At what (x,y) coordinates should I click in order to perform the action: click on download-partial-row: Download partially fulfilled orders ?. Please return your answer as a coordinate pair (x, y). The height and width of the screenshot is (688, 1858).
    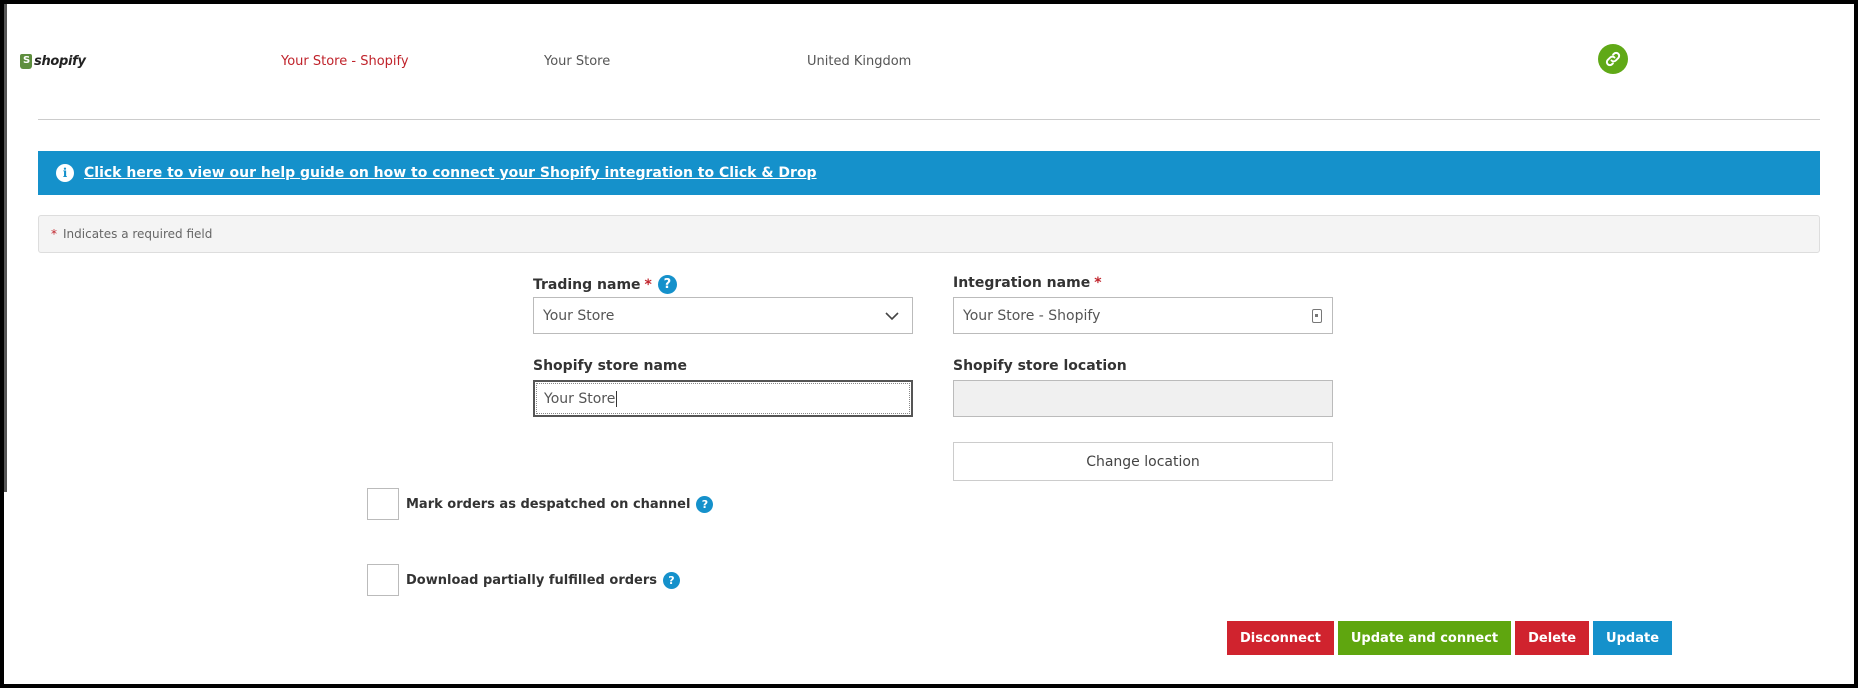
    Looking at the image, I should click on (523, 580).